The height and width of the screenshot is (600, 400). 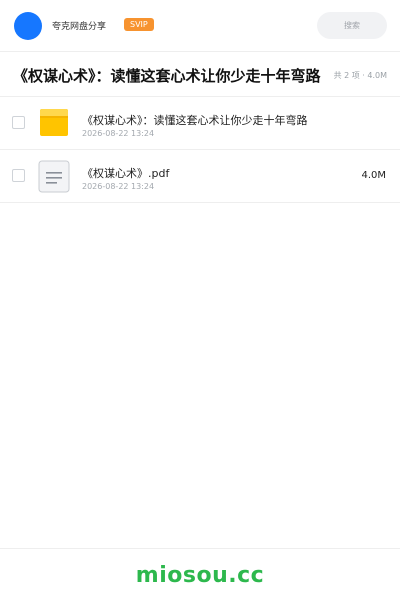 What do you see at coordinates (79, 27) in the screenshot?
I see `brand-name: 夸克网盘分享` at bounding box center [79, 27].